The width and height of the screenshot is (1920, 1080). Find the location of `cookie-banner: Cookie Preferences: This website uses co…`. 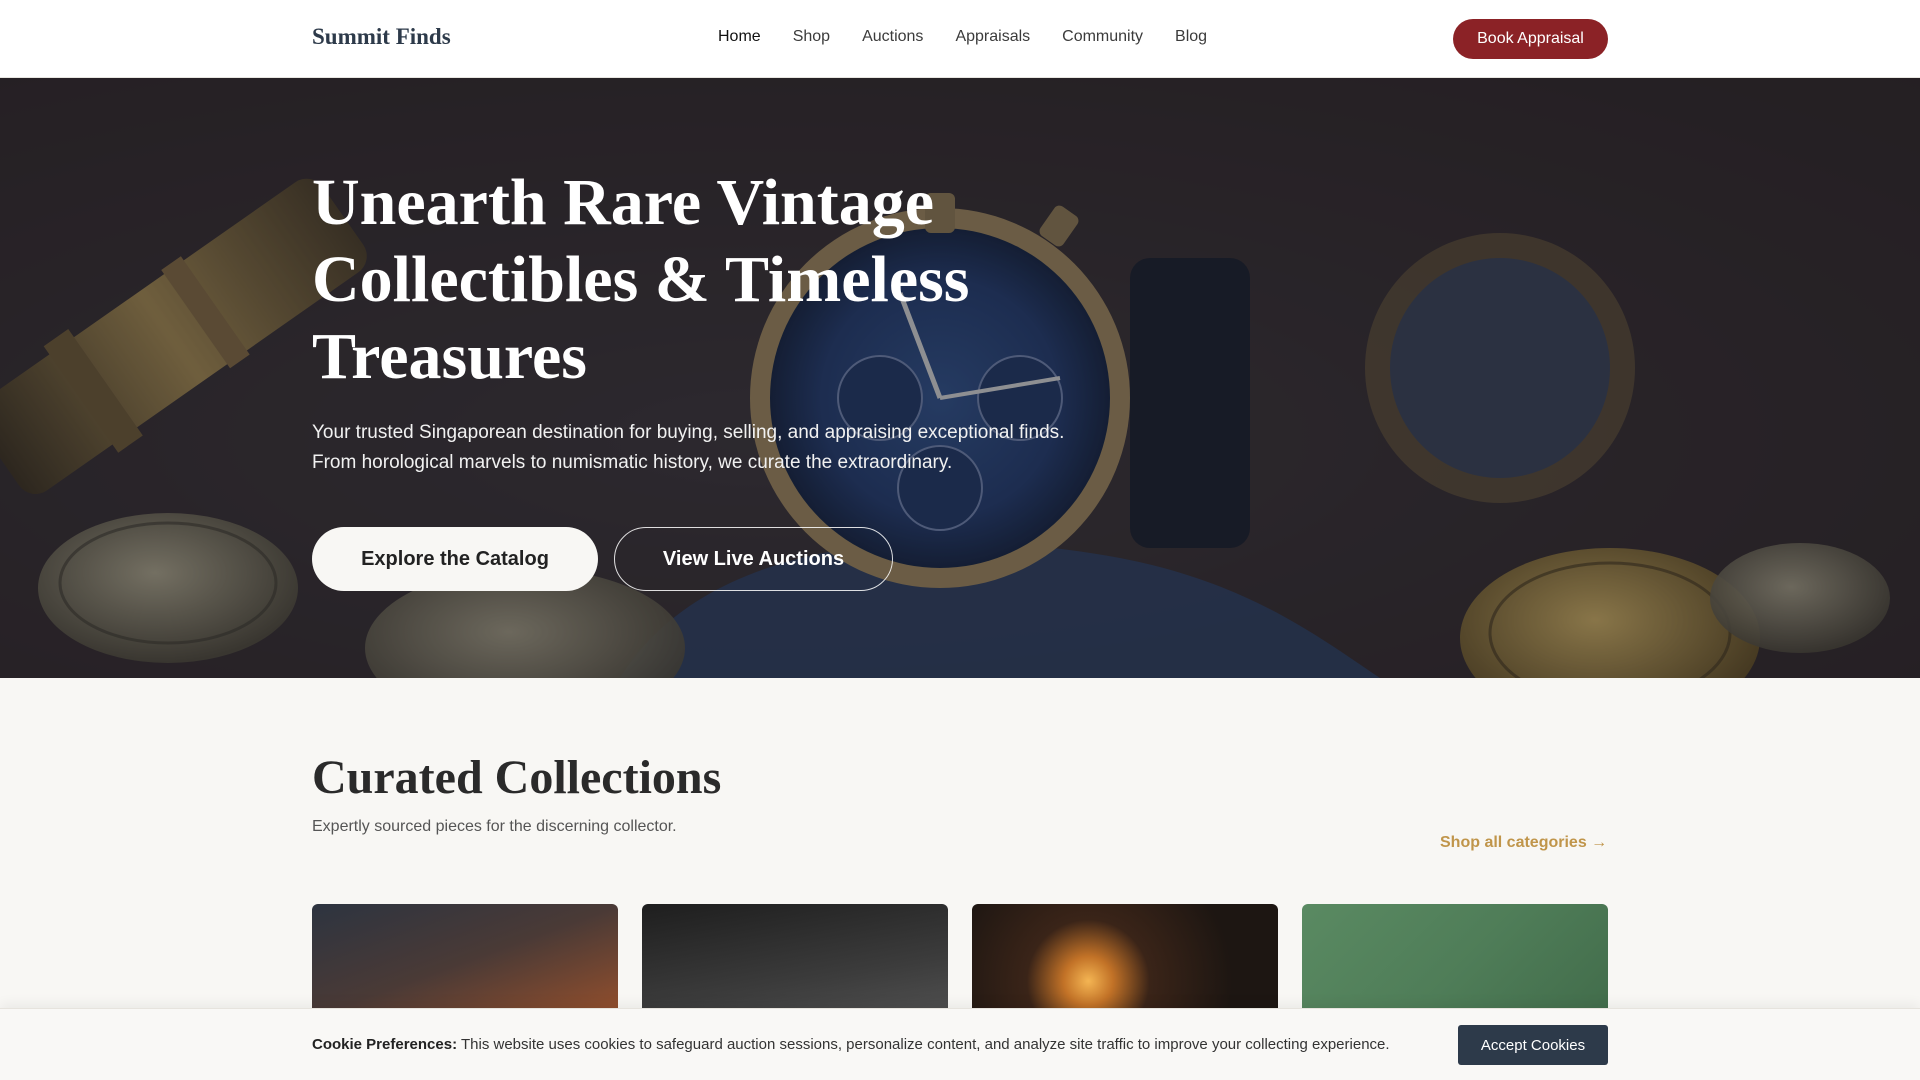

cookie-banner: Cookie Preferences: This website uses co… is located at coordinates (960, 1044).